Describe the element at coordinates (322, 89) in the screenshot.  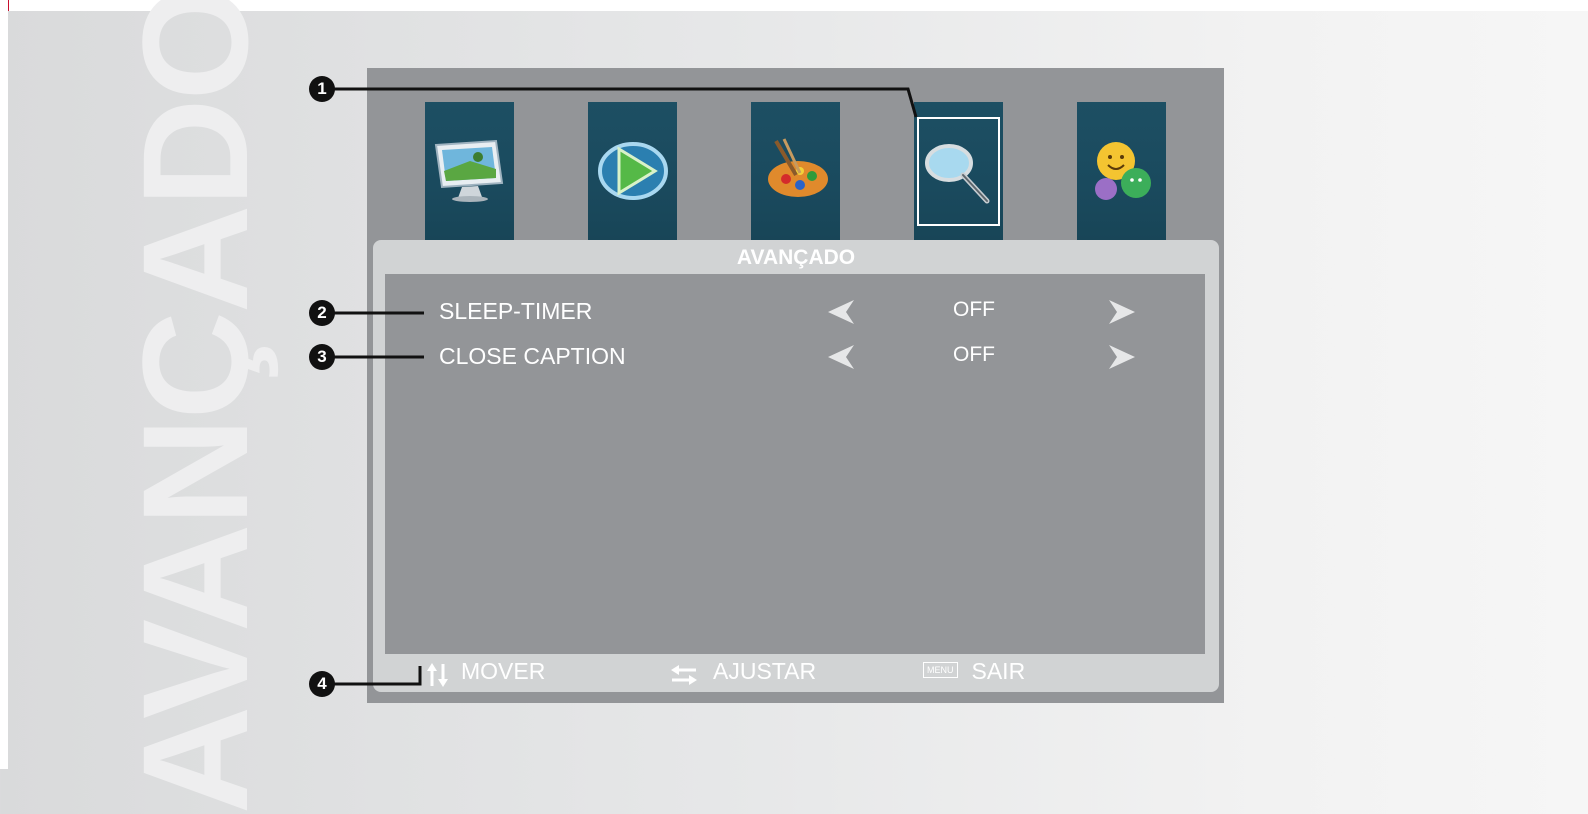
I see `callout-1: 1` at that location.